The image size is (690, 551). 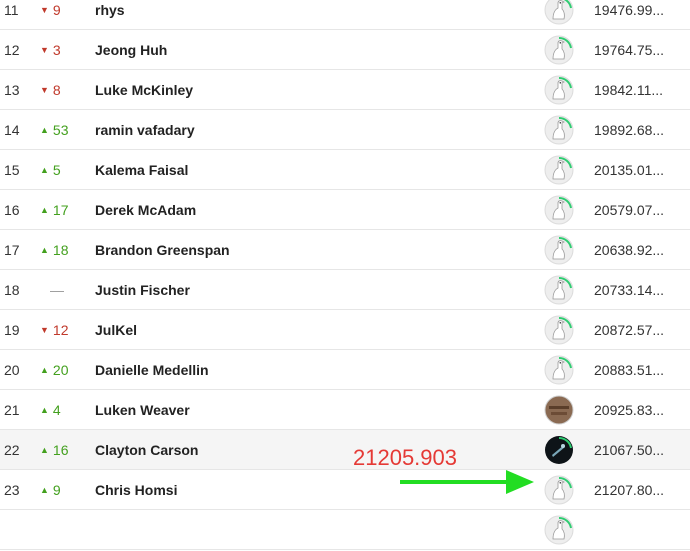 I want to click on rank-change: ▼ 8, so click(x=60, y=90).